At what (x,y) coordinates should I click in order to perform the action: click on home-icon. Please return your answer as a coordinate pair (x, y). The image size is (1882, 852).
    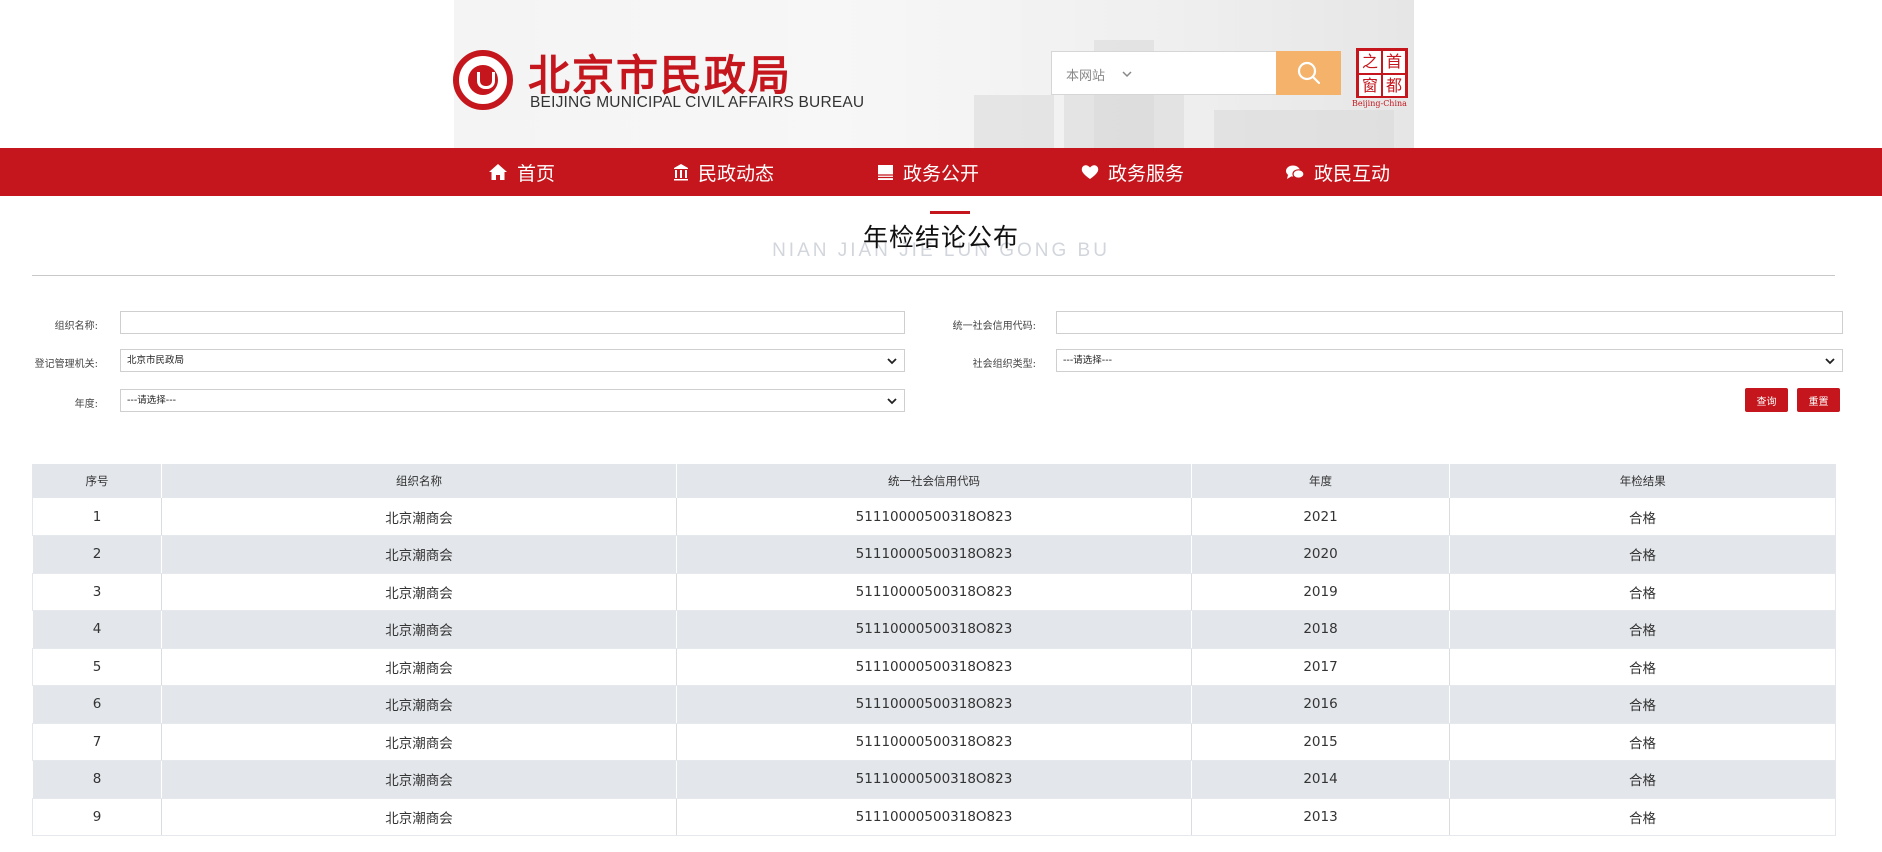
    Looking at the image, I should click on (498, 172).